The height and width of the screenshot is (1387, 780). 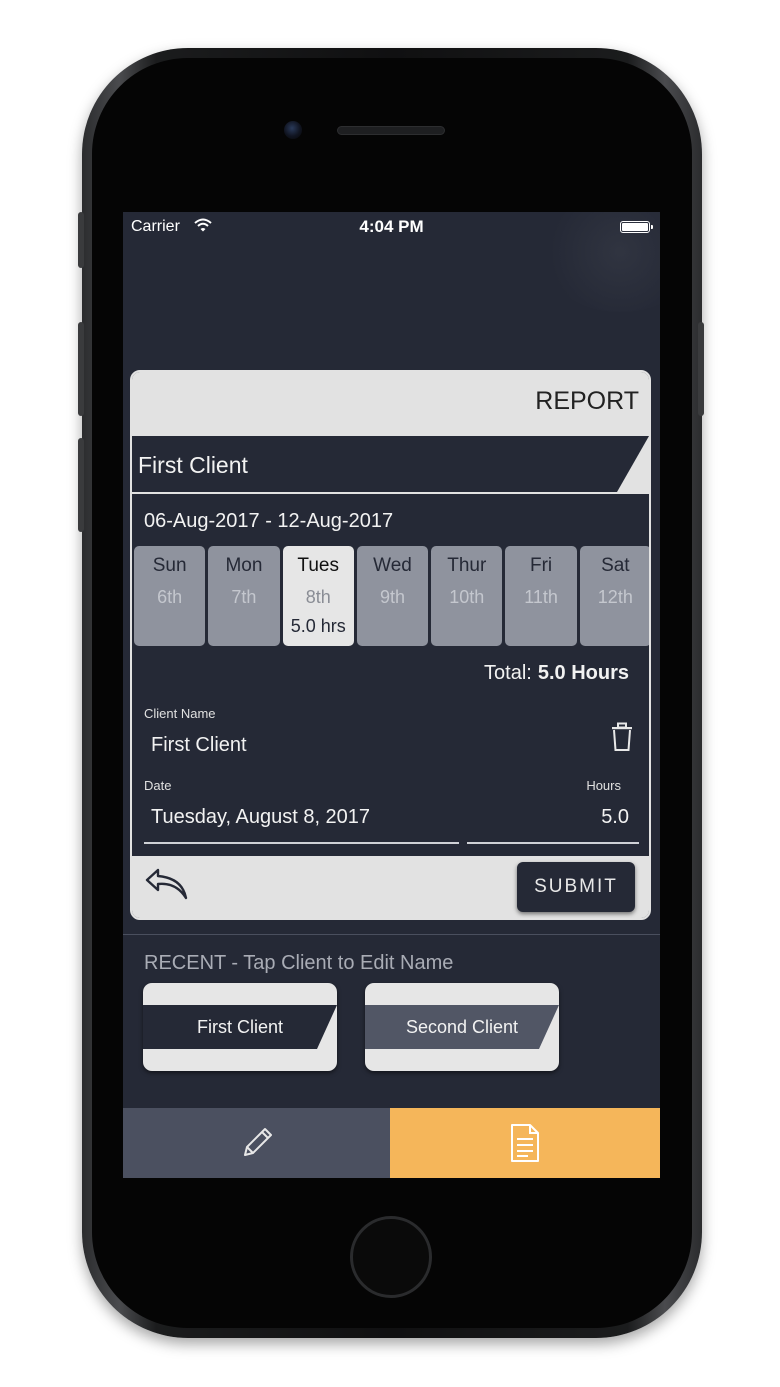 I want to click on day-name: Tues, so click(x=318, y=565).